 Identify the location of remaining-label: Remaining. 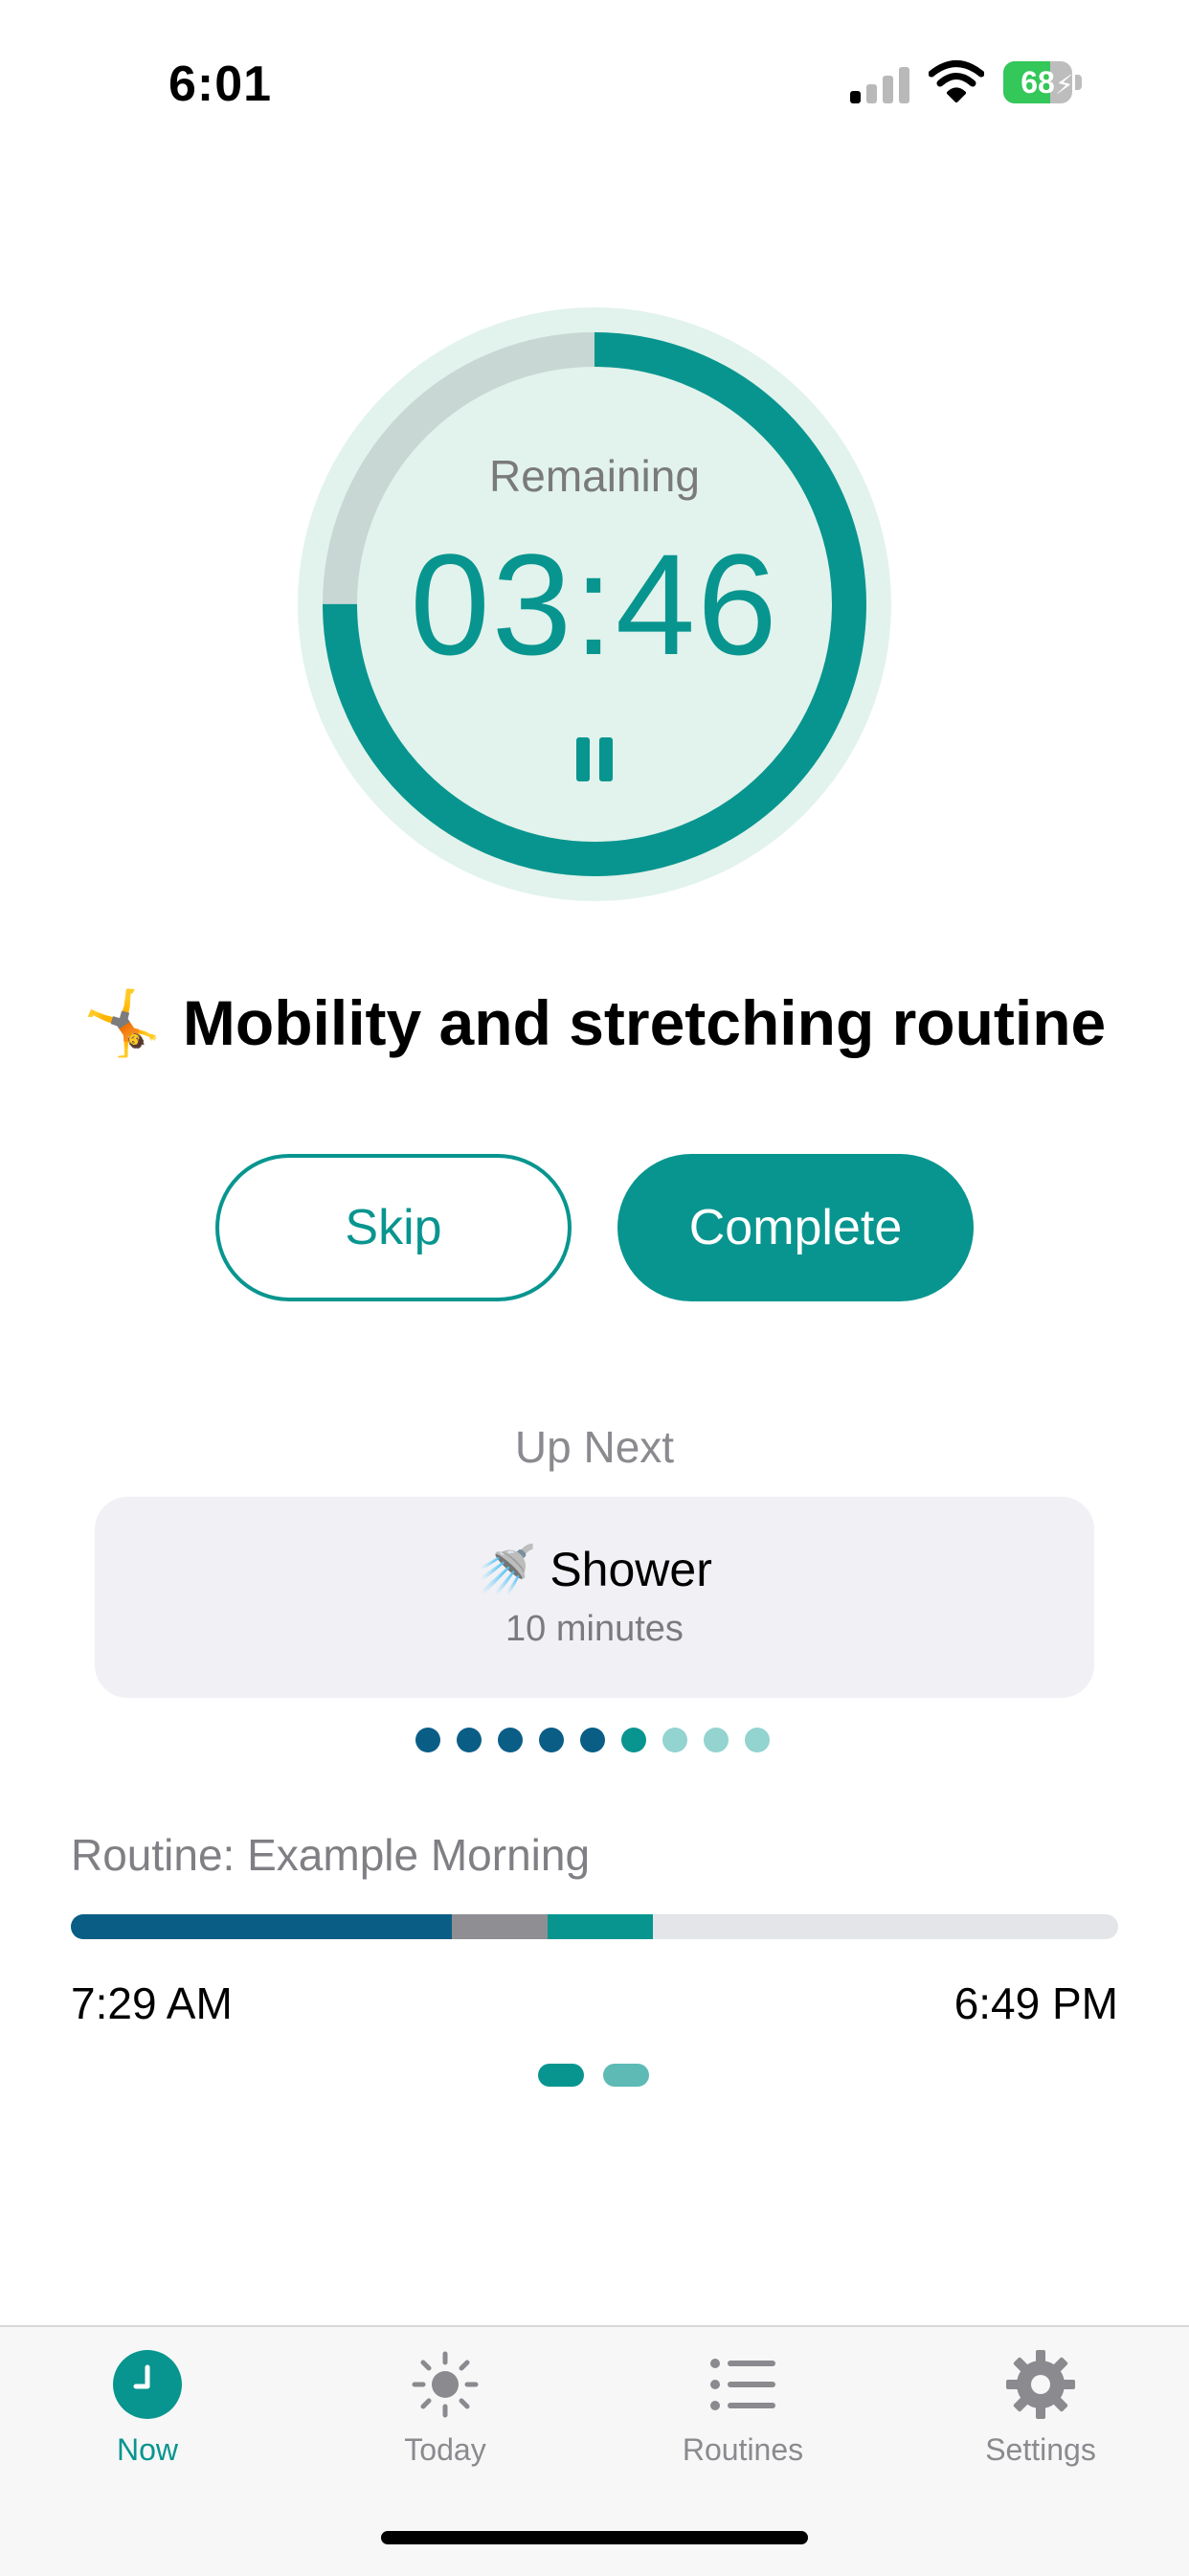
(594, 476).